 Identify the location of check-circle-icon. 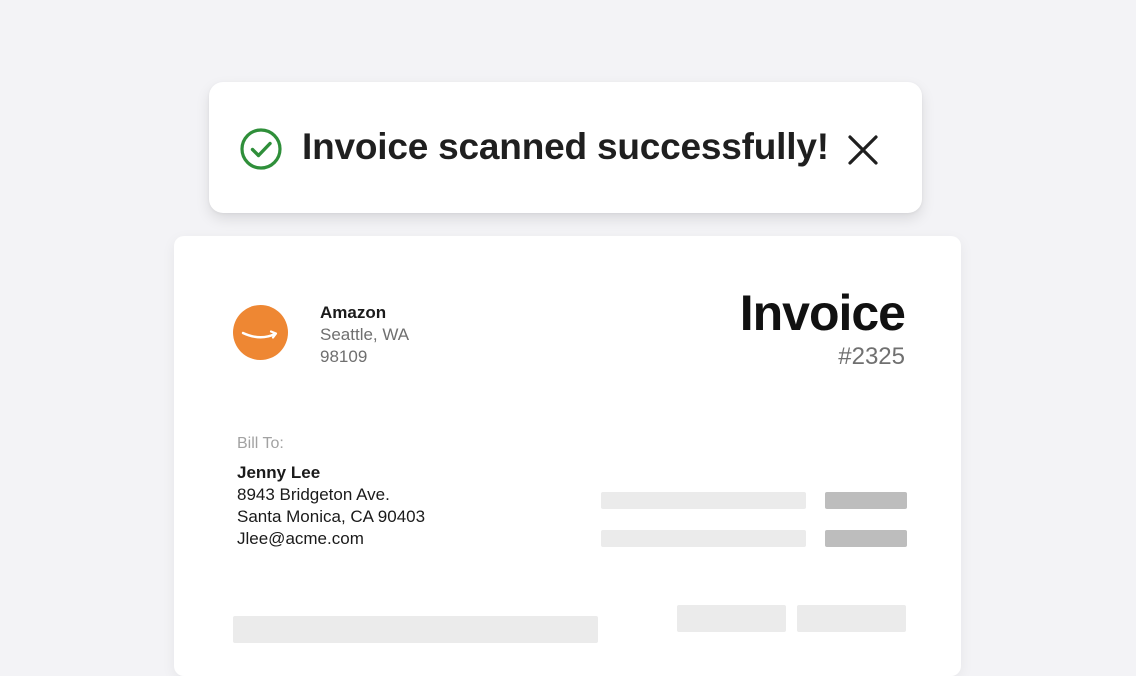
(261, 149).